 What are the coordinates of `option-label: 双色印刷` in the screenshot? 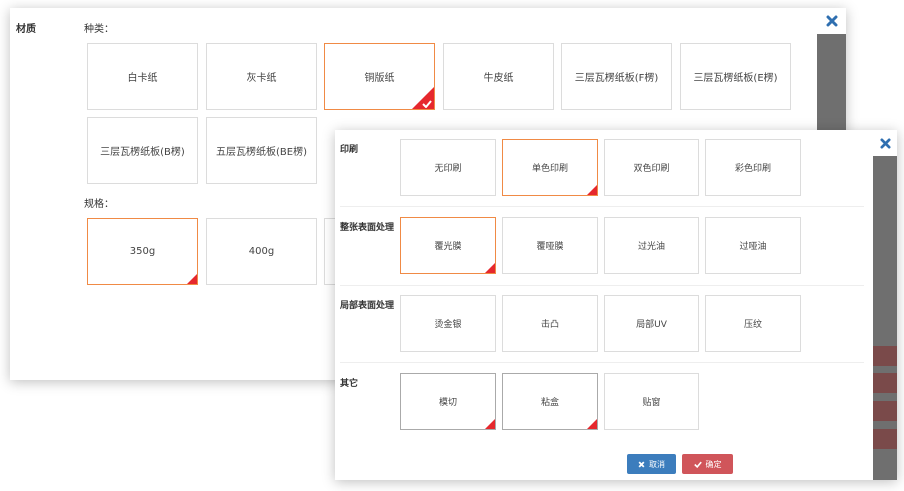 It's located at (651, 169).